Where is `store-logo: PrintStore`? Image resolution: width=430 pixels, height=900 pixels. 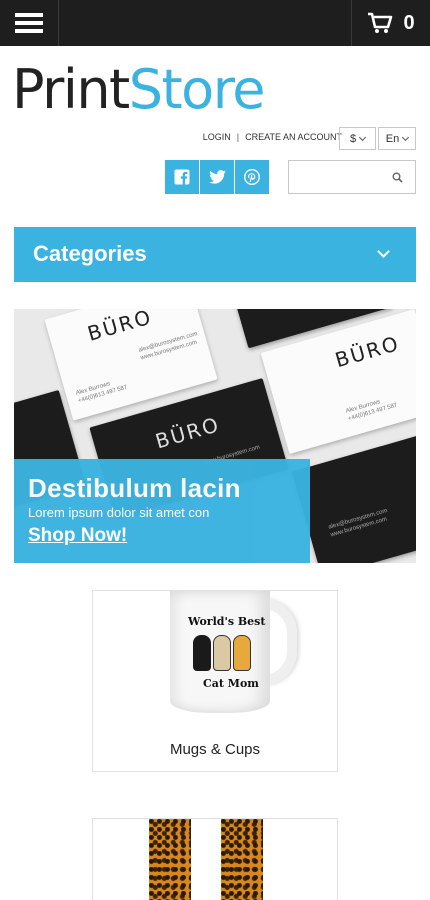 store-logo: PrintStore is located at coordinates (139, 90).